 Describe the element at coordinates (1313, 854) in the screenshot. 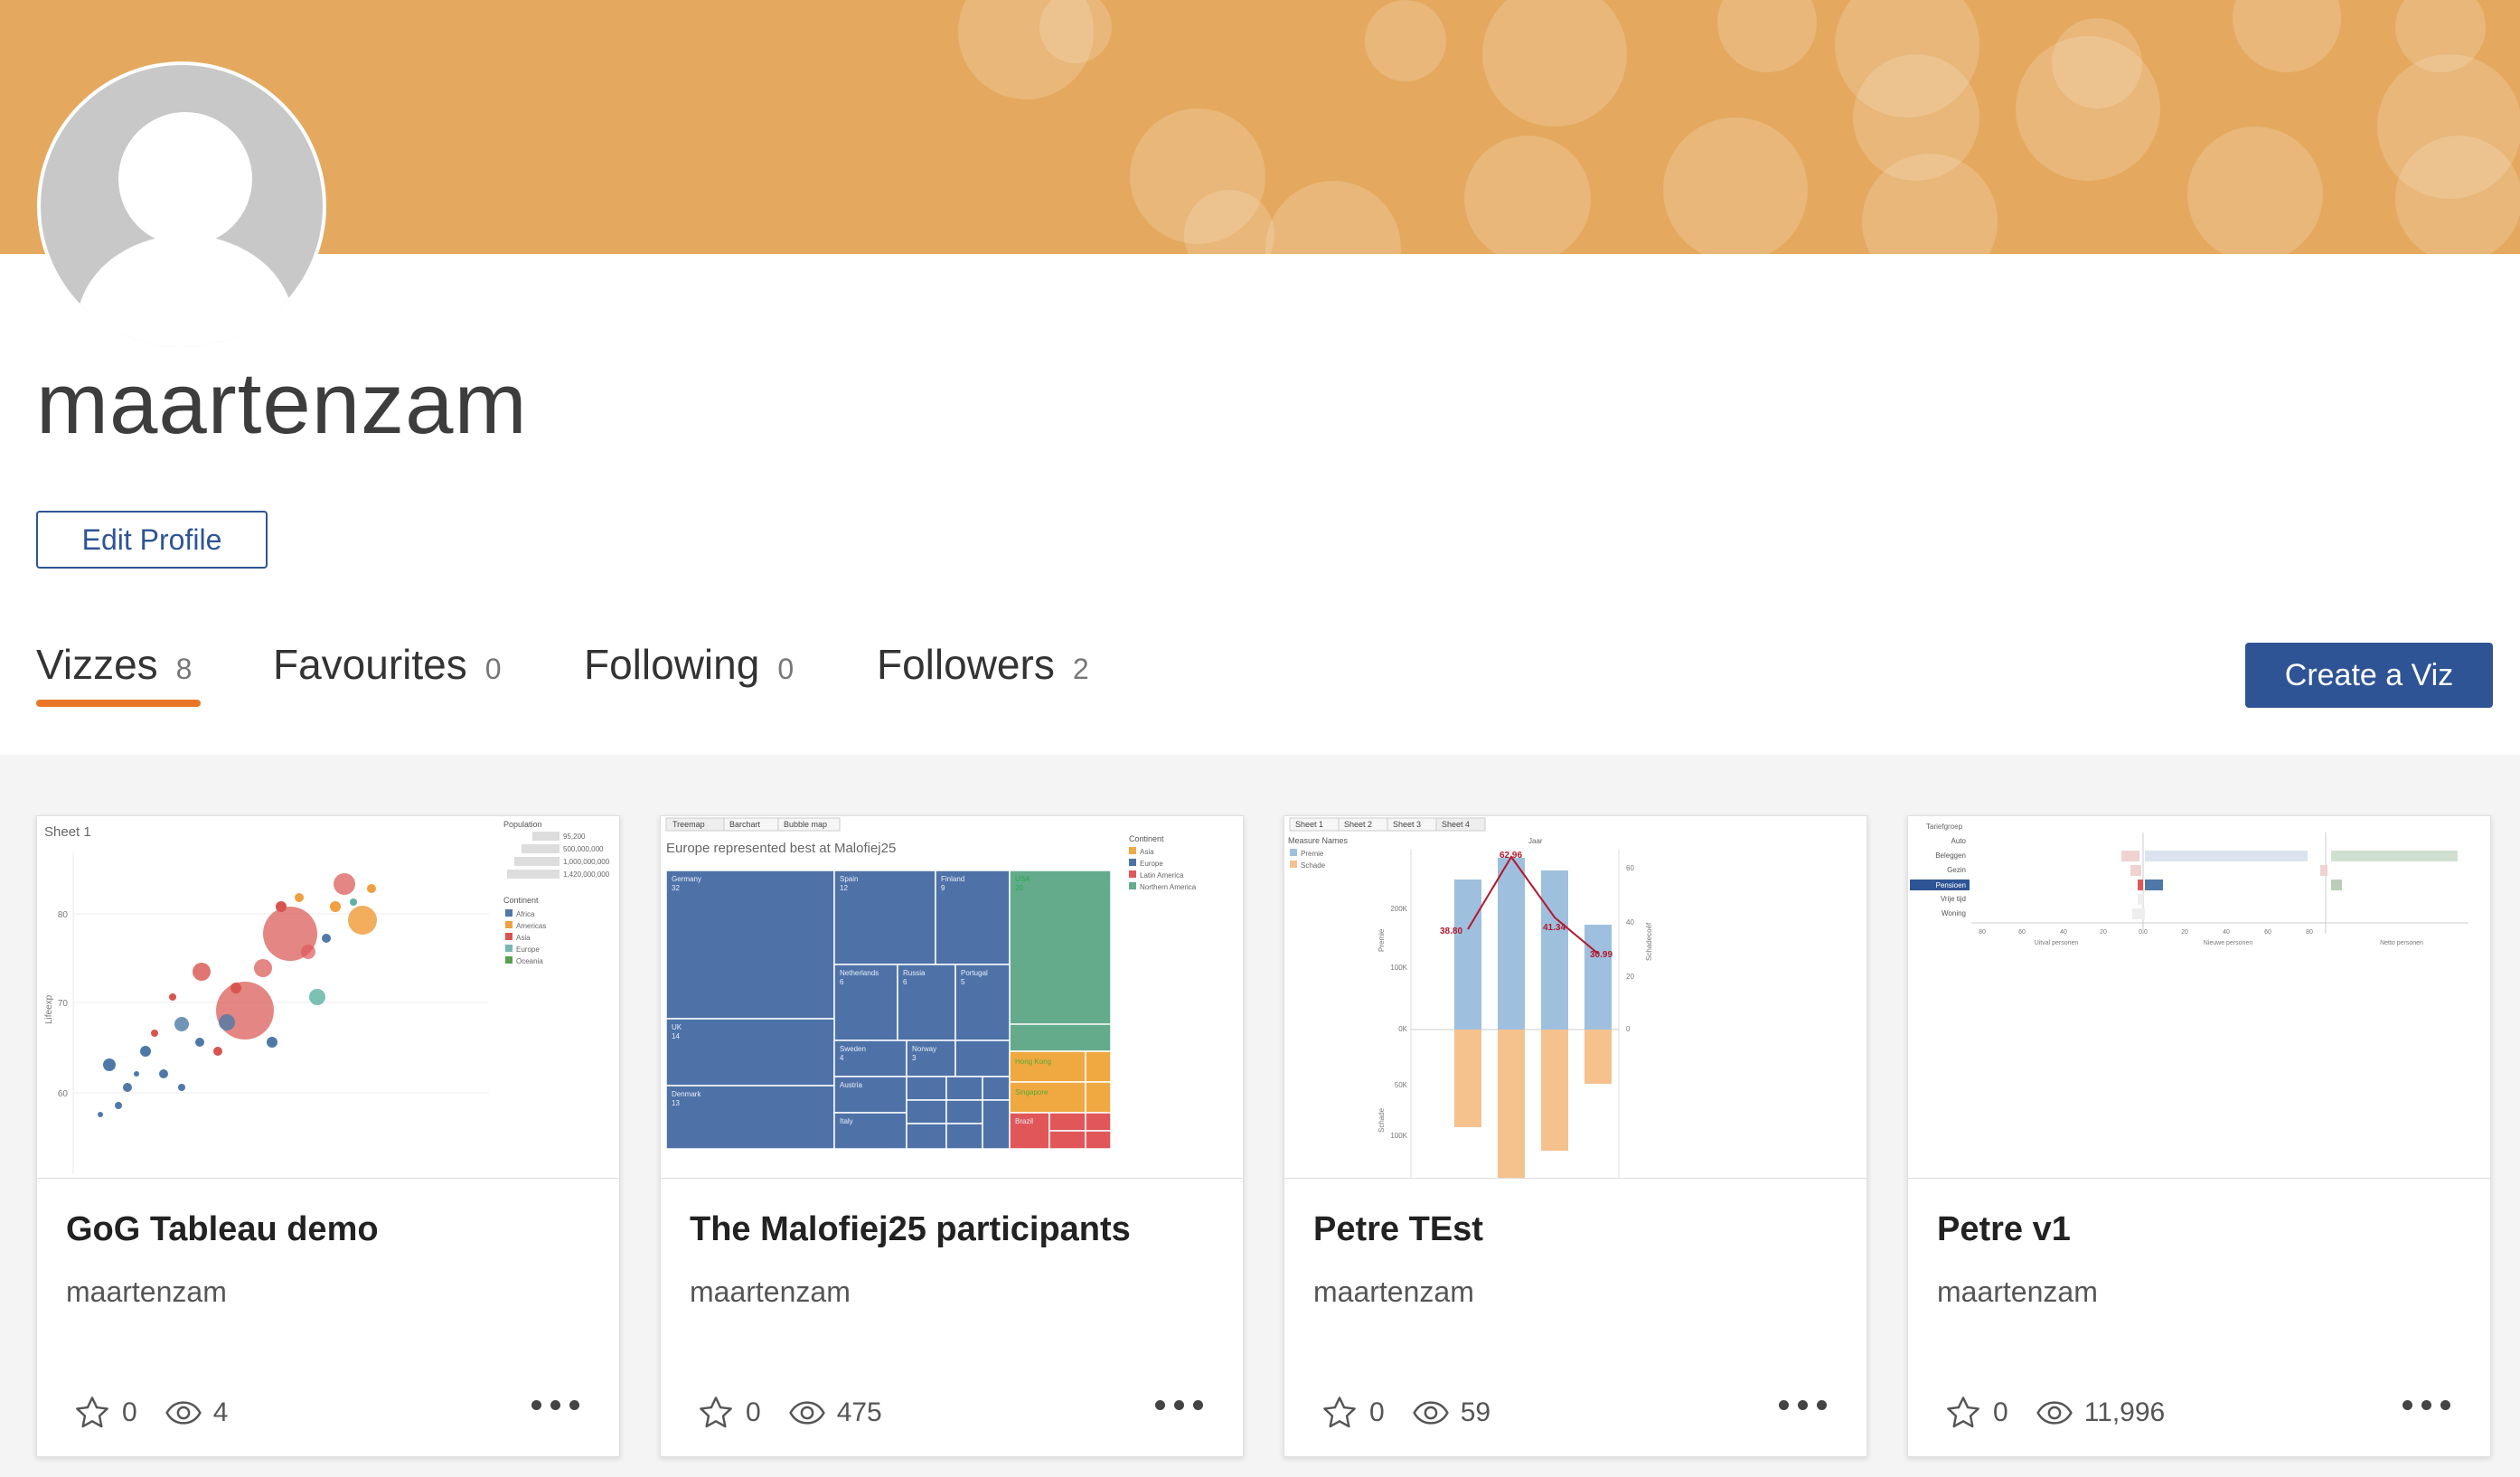

I see `legend-item: Premie` at that location.